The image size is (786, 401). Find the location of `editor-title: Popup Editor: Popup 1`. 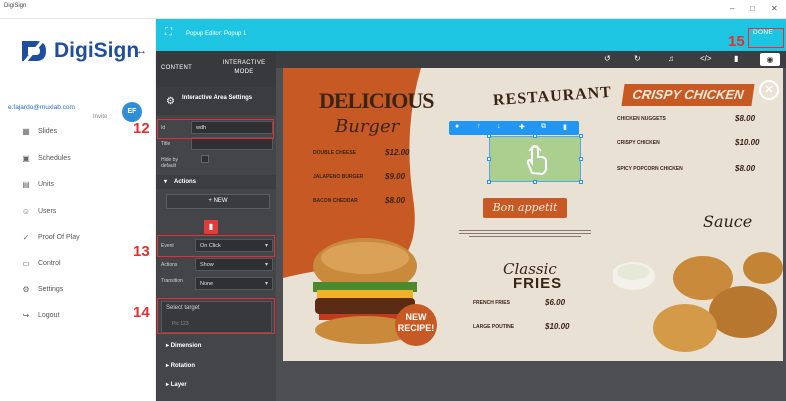

editor-title: Popup Editor: Popup 1 is located at coordinates (216, 34).